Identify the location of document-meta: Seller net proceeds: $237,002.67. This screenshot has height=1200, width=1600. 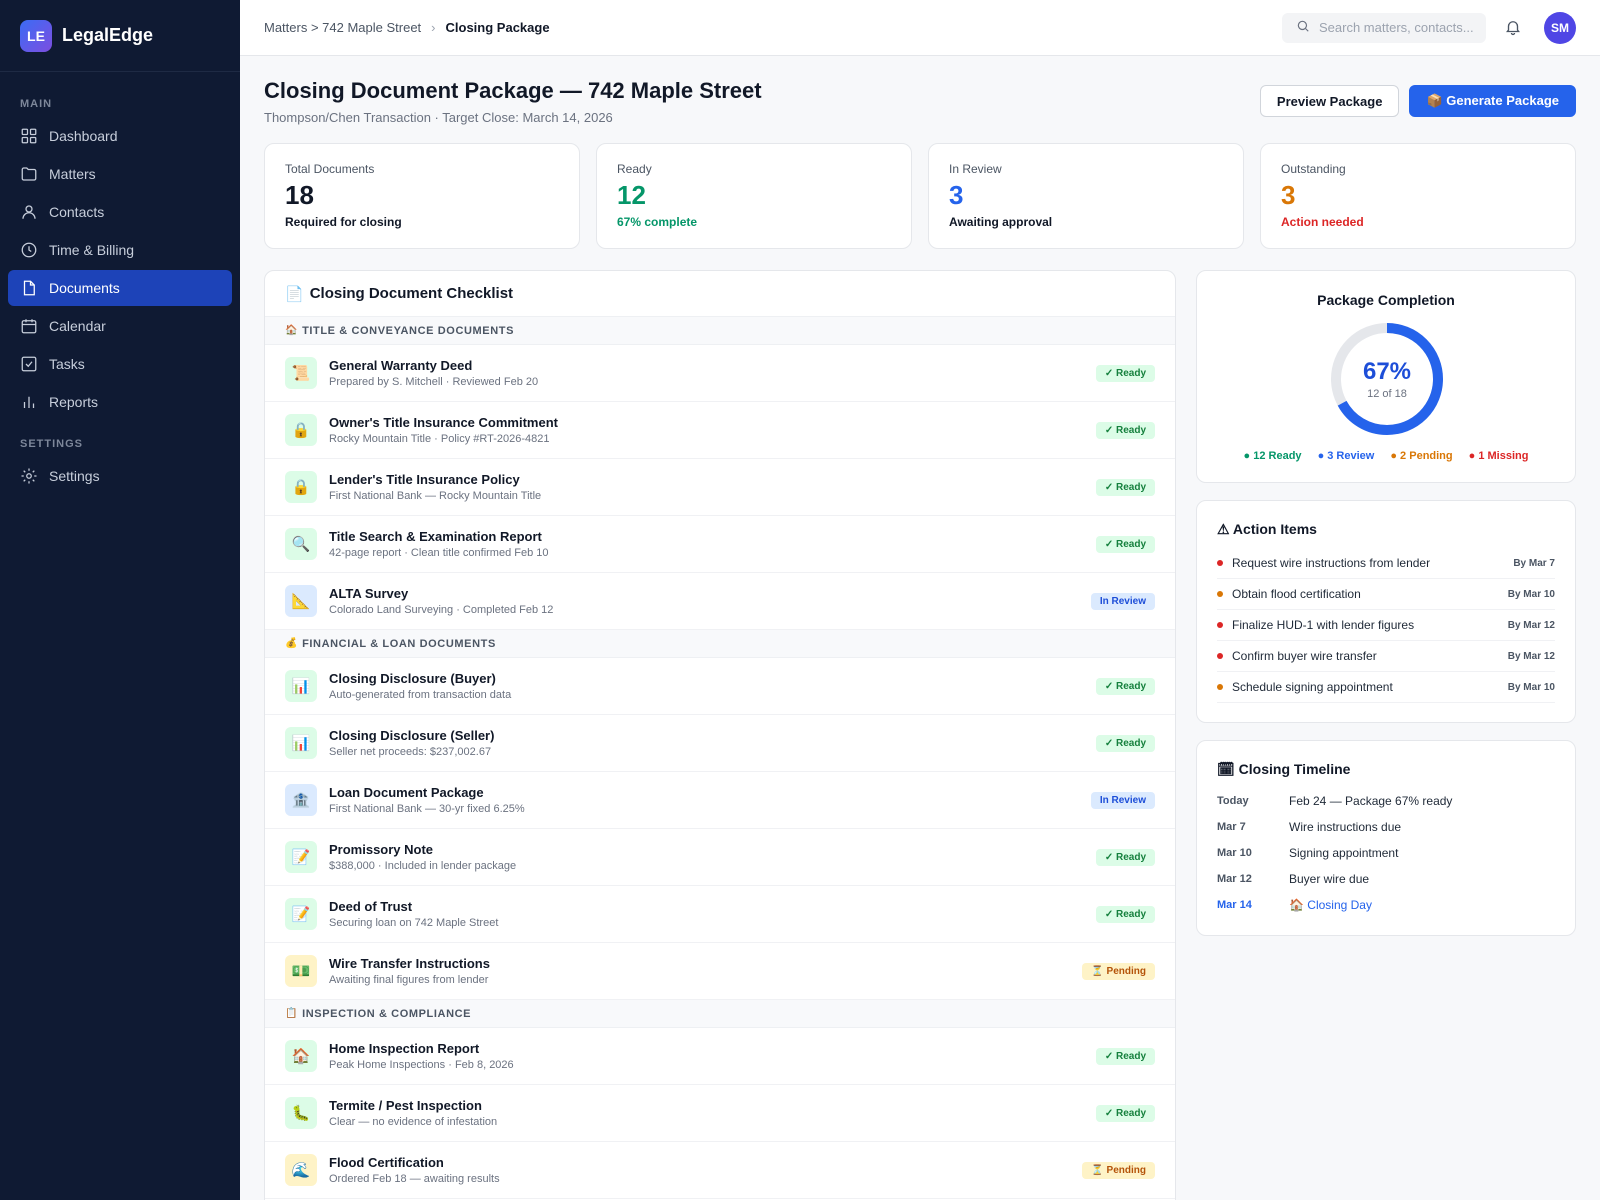
(410, 752).